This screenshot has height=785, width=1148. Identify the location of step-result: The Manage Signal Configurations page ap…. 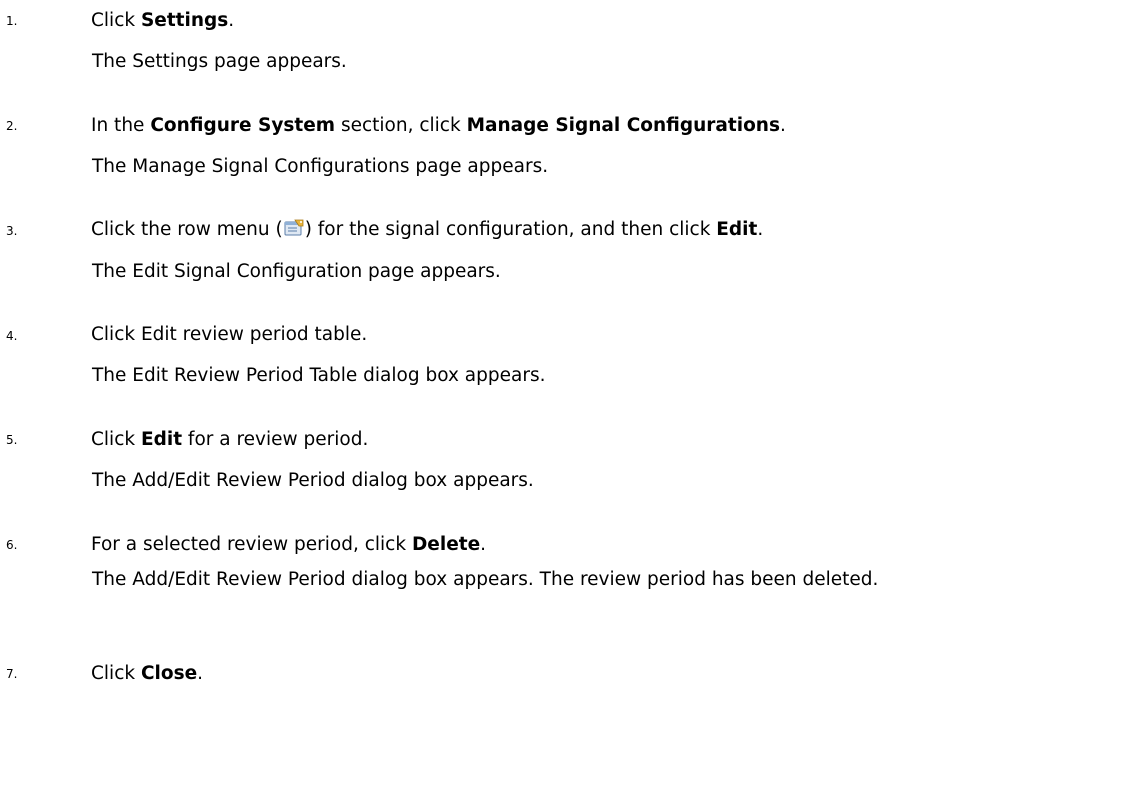
(320, 166).